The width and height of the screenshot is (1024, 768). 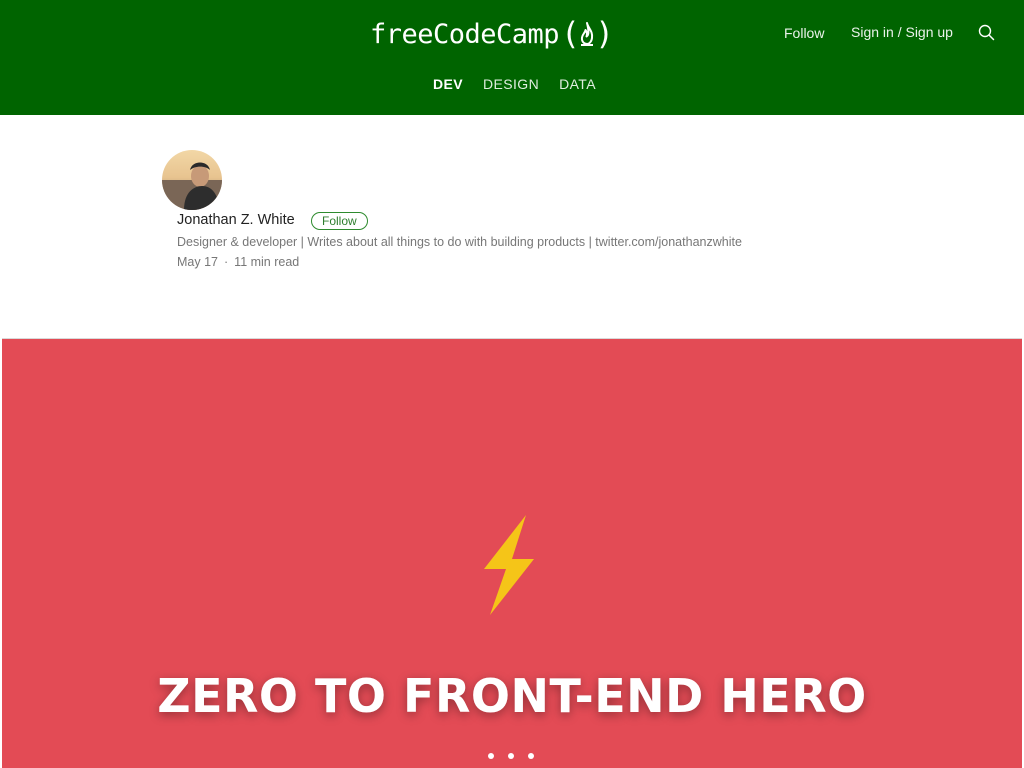 What do you see at coordinates (512, 696) in the screenshot?
I see `hero-title: ZERO TO FRONT-END HERO` at bounding box center [512, 696].